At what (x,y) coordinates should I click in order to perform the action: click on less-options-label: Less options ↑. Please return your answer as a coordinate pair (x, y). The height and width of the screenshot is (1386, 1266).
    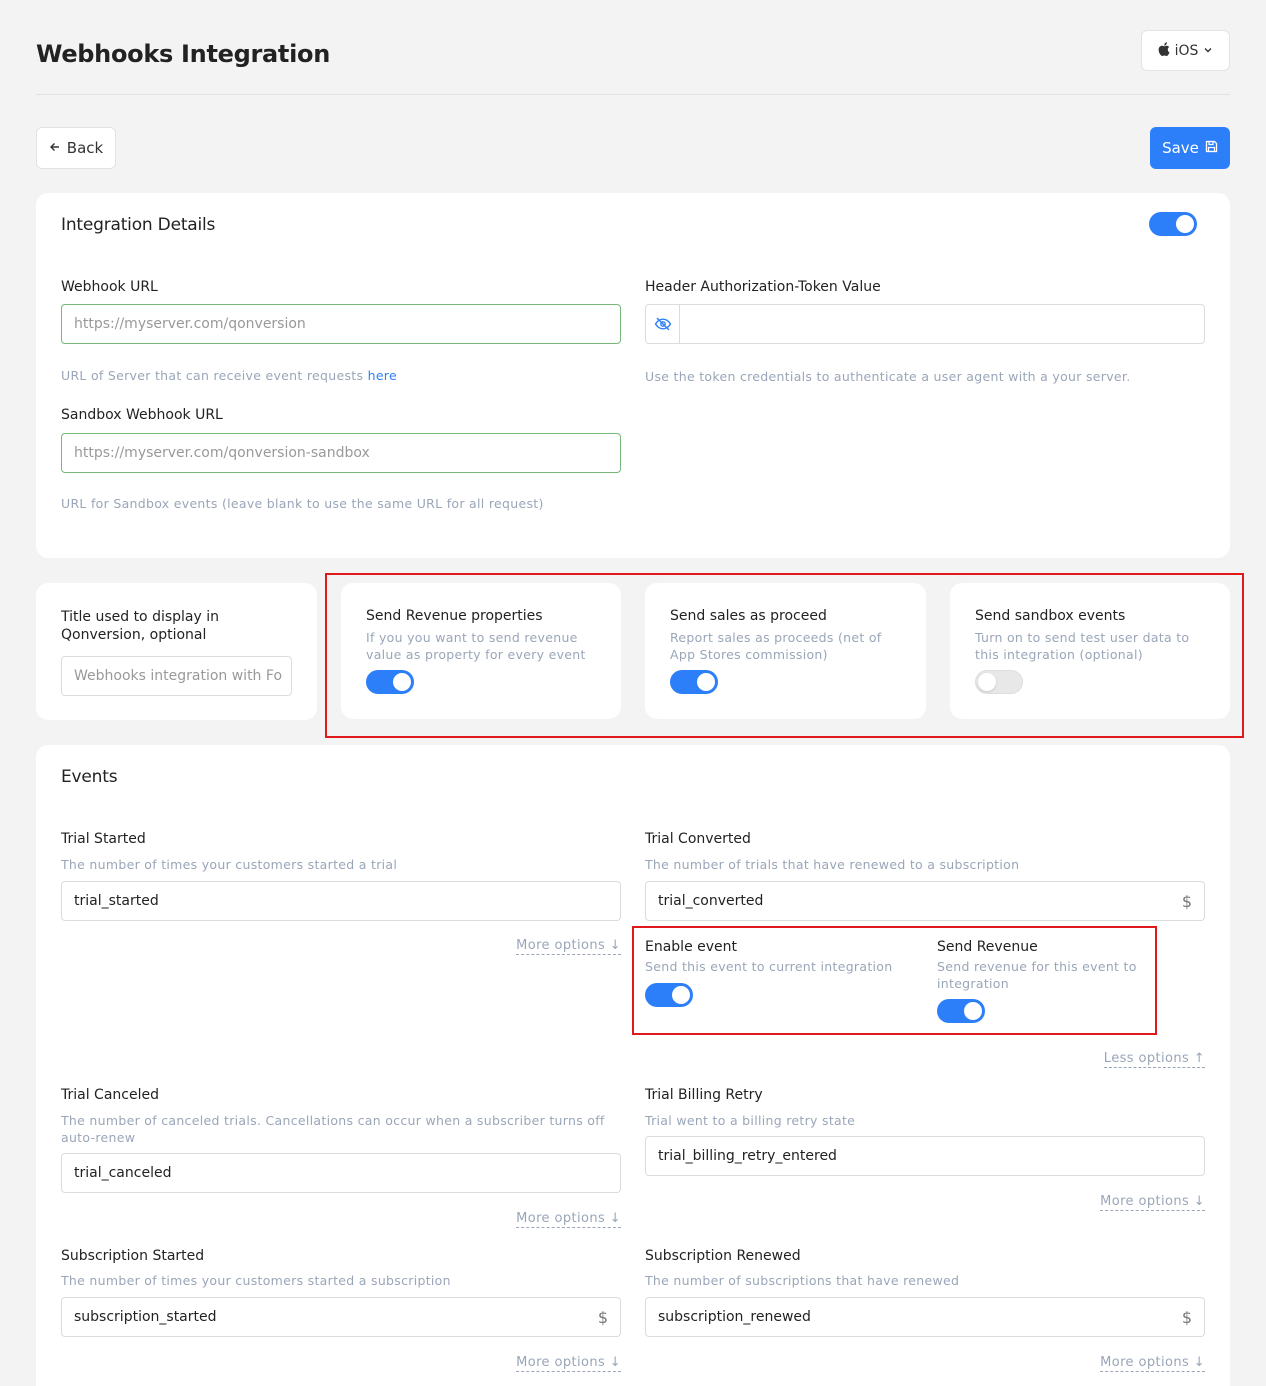
    Looking at the image, I should click on (1154, 1059).